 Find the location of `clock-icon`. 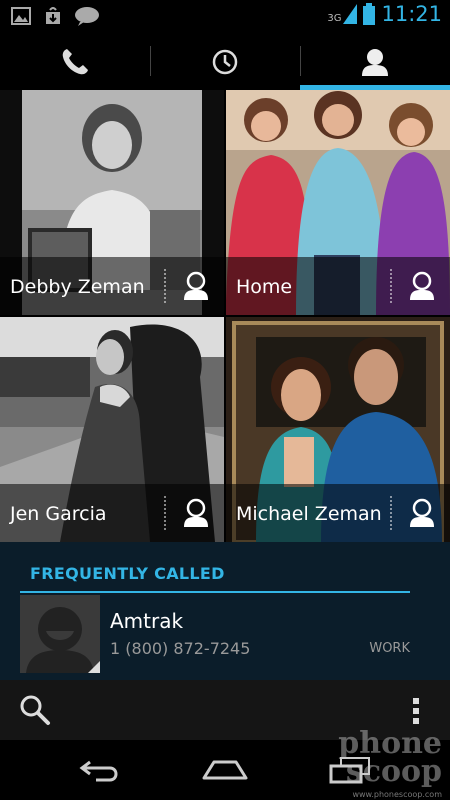

clock-icon is located at coordinates (225, 62).